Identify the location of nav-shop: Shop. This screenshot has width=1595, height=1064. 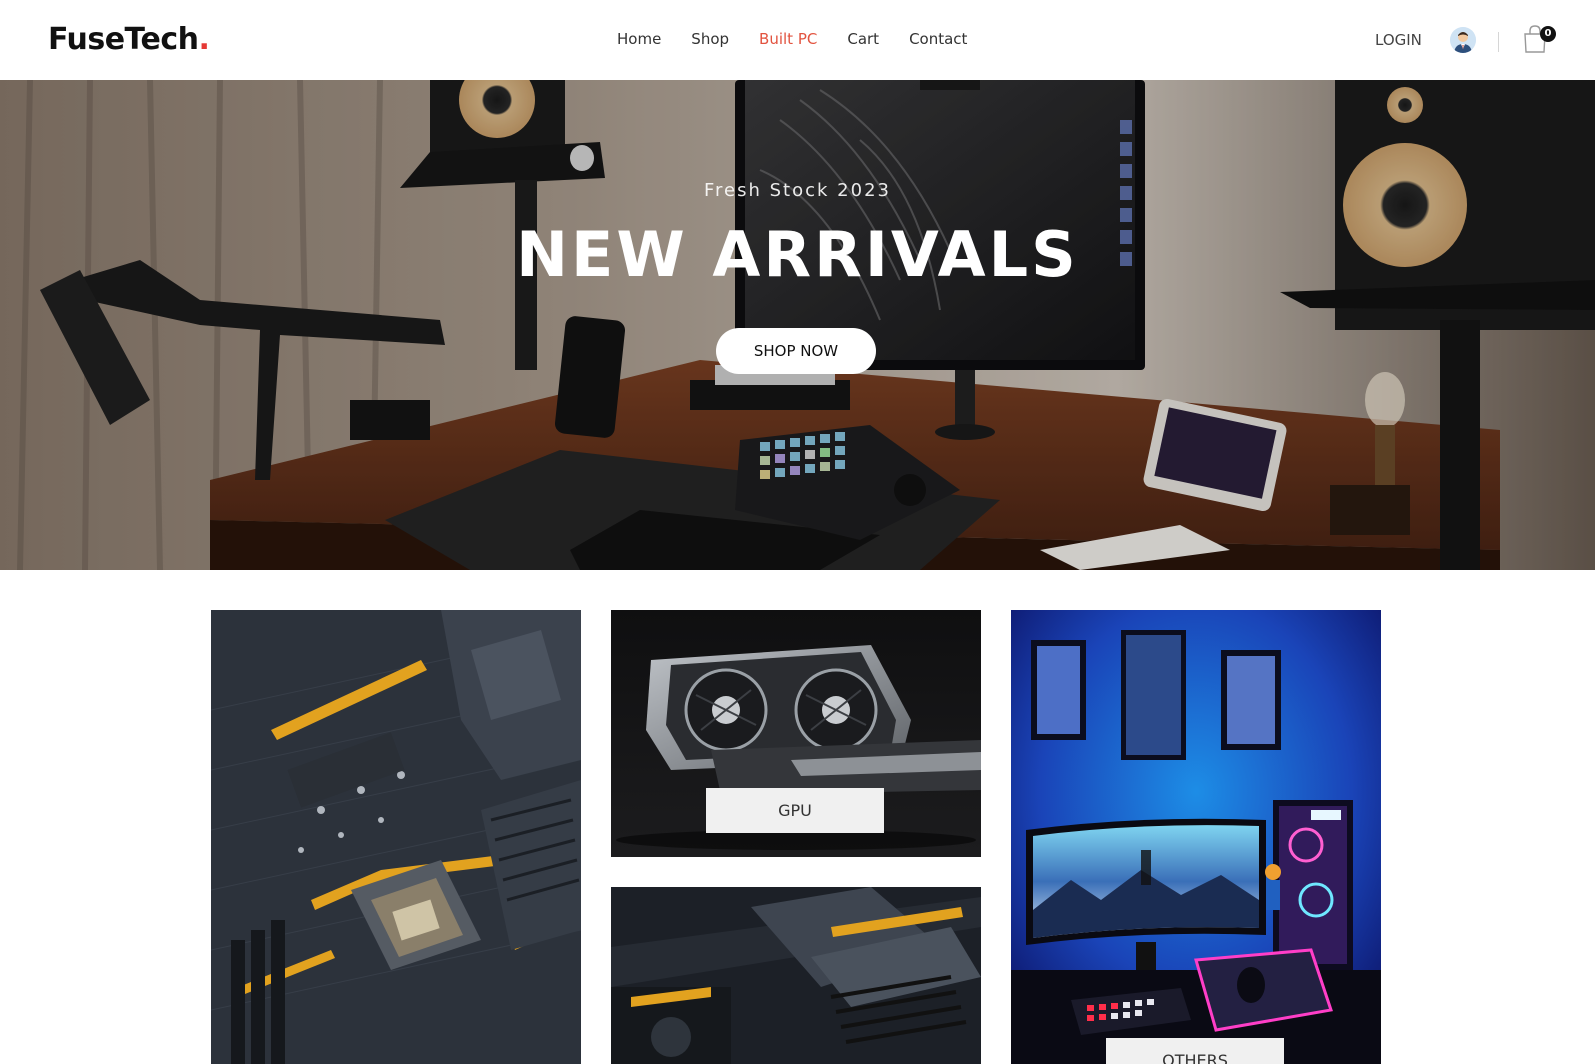
(710, 39).